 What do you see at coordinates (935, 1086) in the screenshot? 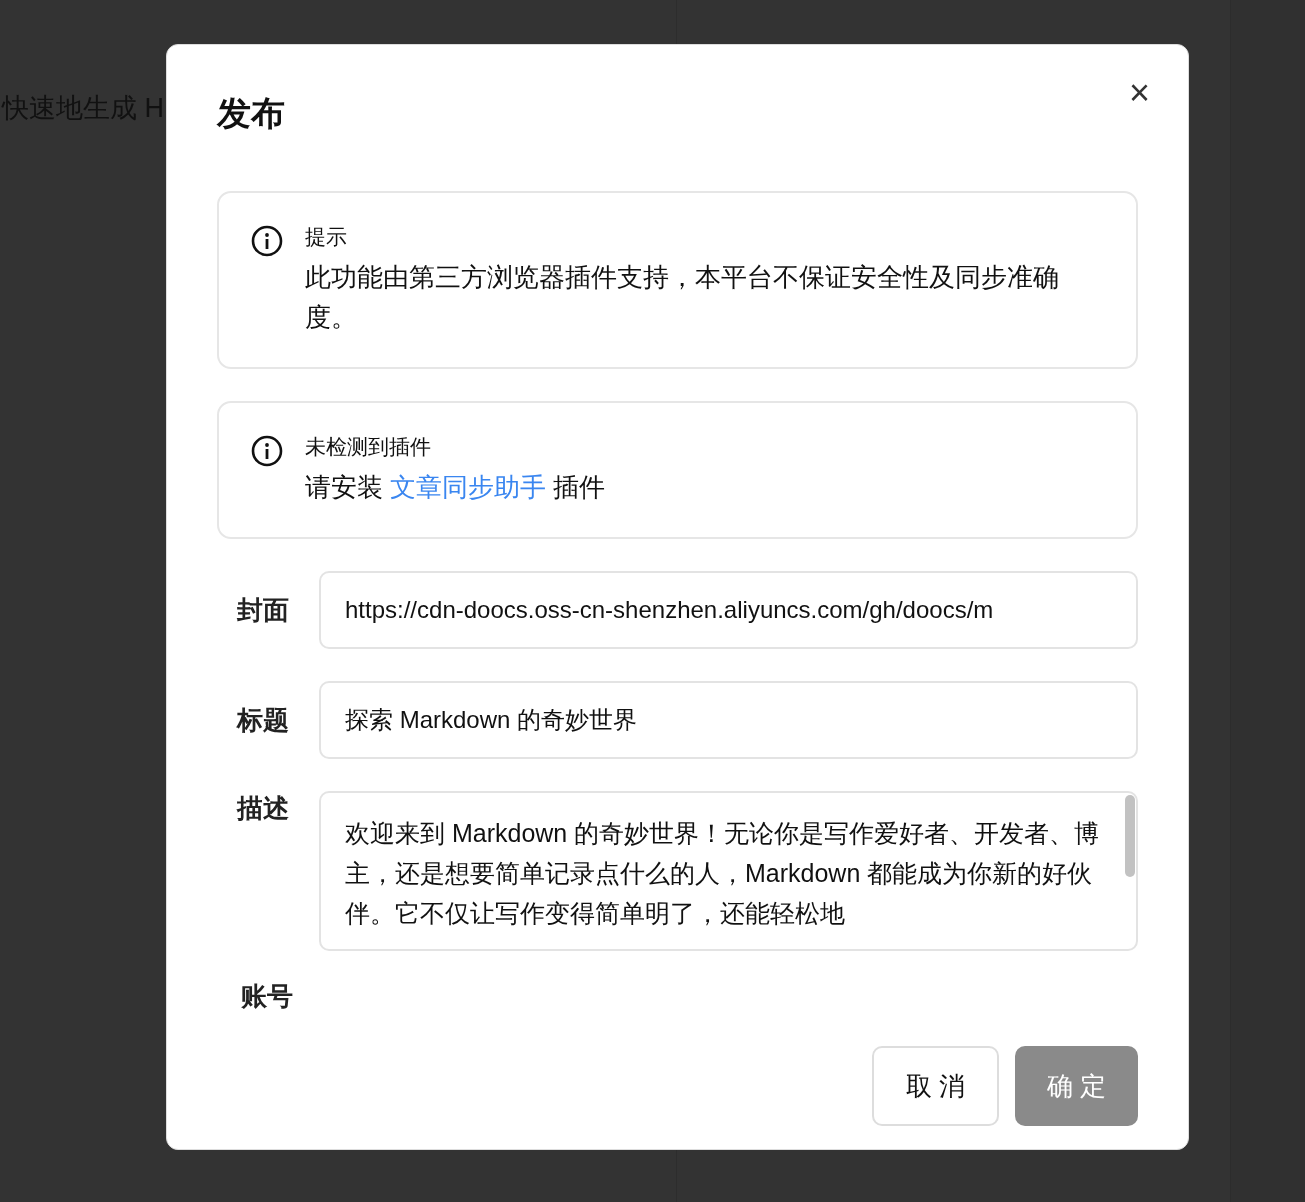
I see `cancel-button: 取 消` at bounding box center [935, 1086].